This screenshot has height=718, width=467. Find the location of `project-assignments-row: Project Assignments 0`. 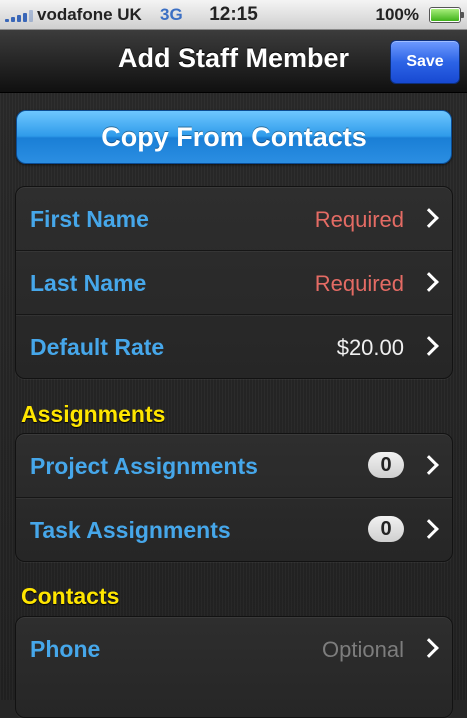

project-assignments-row: Project Assignments 0 is located at coordinates (234, 466).